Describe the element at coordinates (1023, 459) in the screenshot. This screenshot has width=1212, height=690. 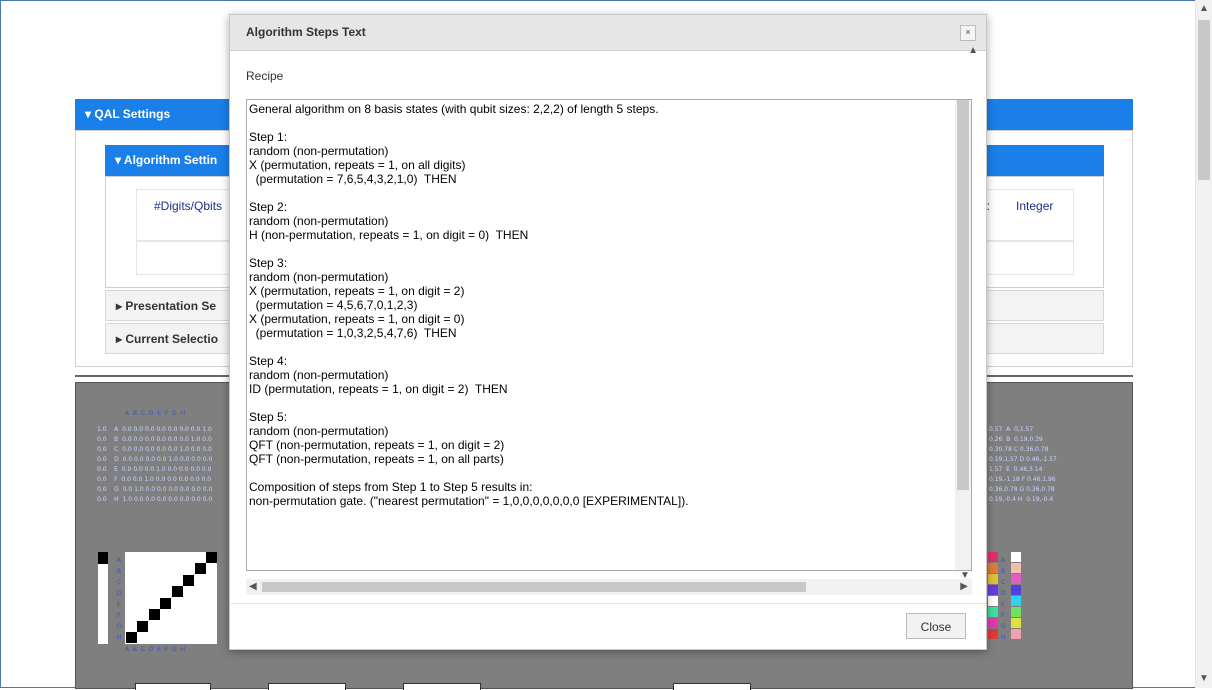
I see `phase-row: 0.19,1.57 D 0.46,-1.57` at that location.